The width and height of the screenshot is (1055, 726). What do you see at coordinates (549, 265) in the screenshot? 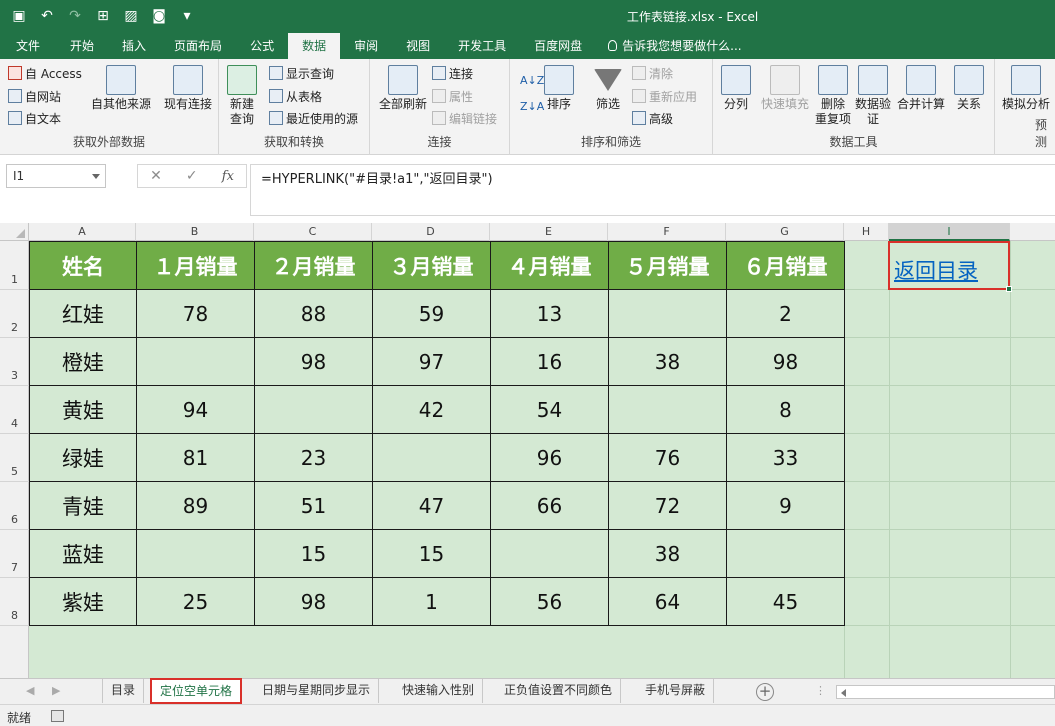
I see `header-cell: ４月销量` at bounding box center [549, 265].